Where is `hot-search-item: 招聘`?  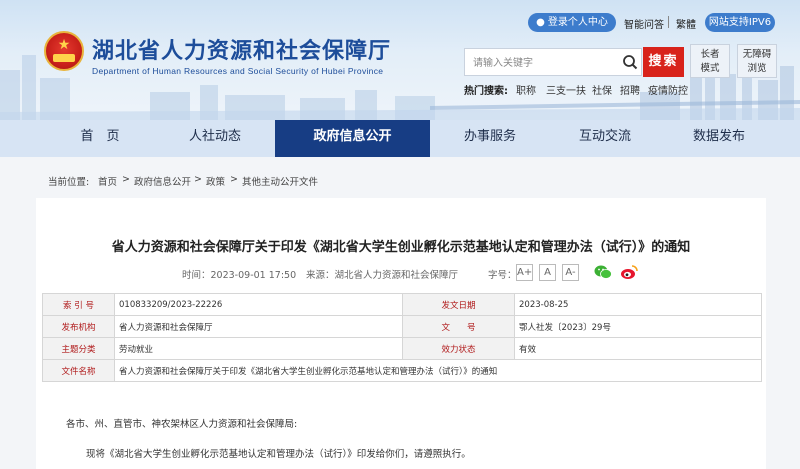
hot-search-item: 招聘 is located at coordinates (630, 89).